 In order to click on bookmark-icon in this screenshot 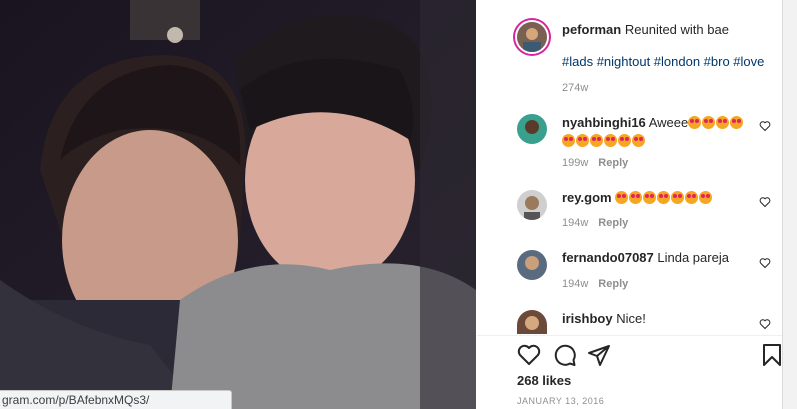, I will do `click(772, 355)`.